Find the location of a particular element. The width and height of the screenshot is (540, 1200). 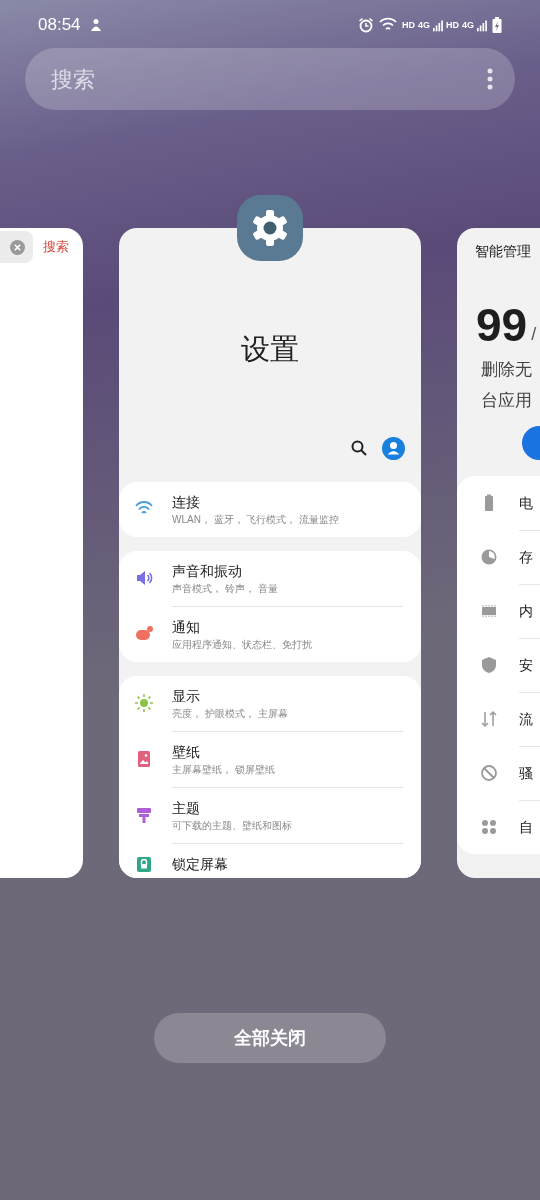

battery-charging-icon is located at coordinates (497, 25).